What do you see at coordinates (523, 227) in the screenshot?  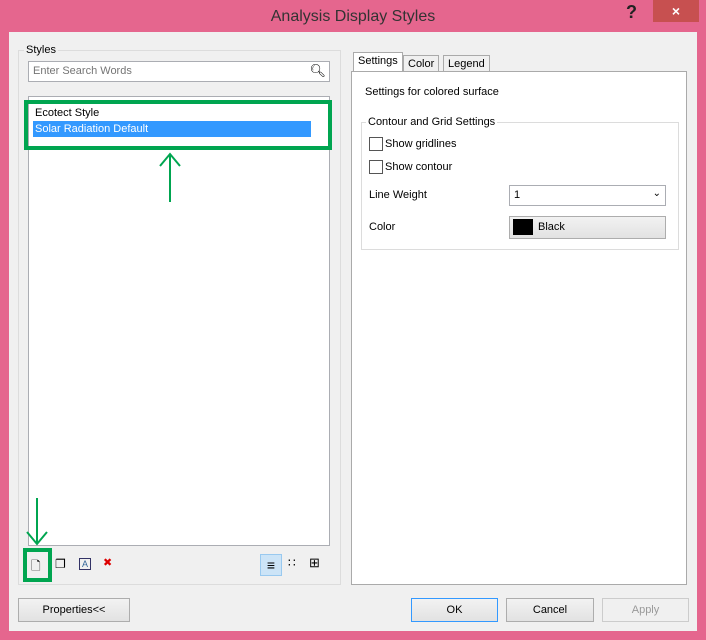 I see `color-swatch` at bounding box center [523, 227].